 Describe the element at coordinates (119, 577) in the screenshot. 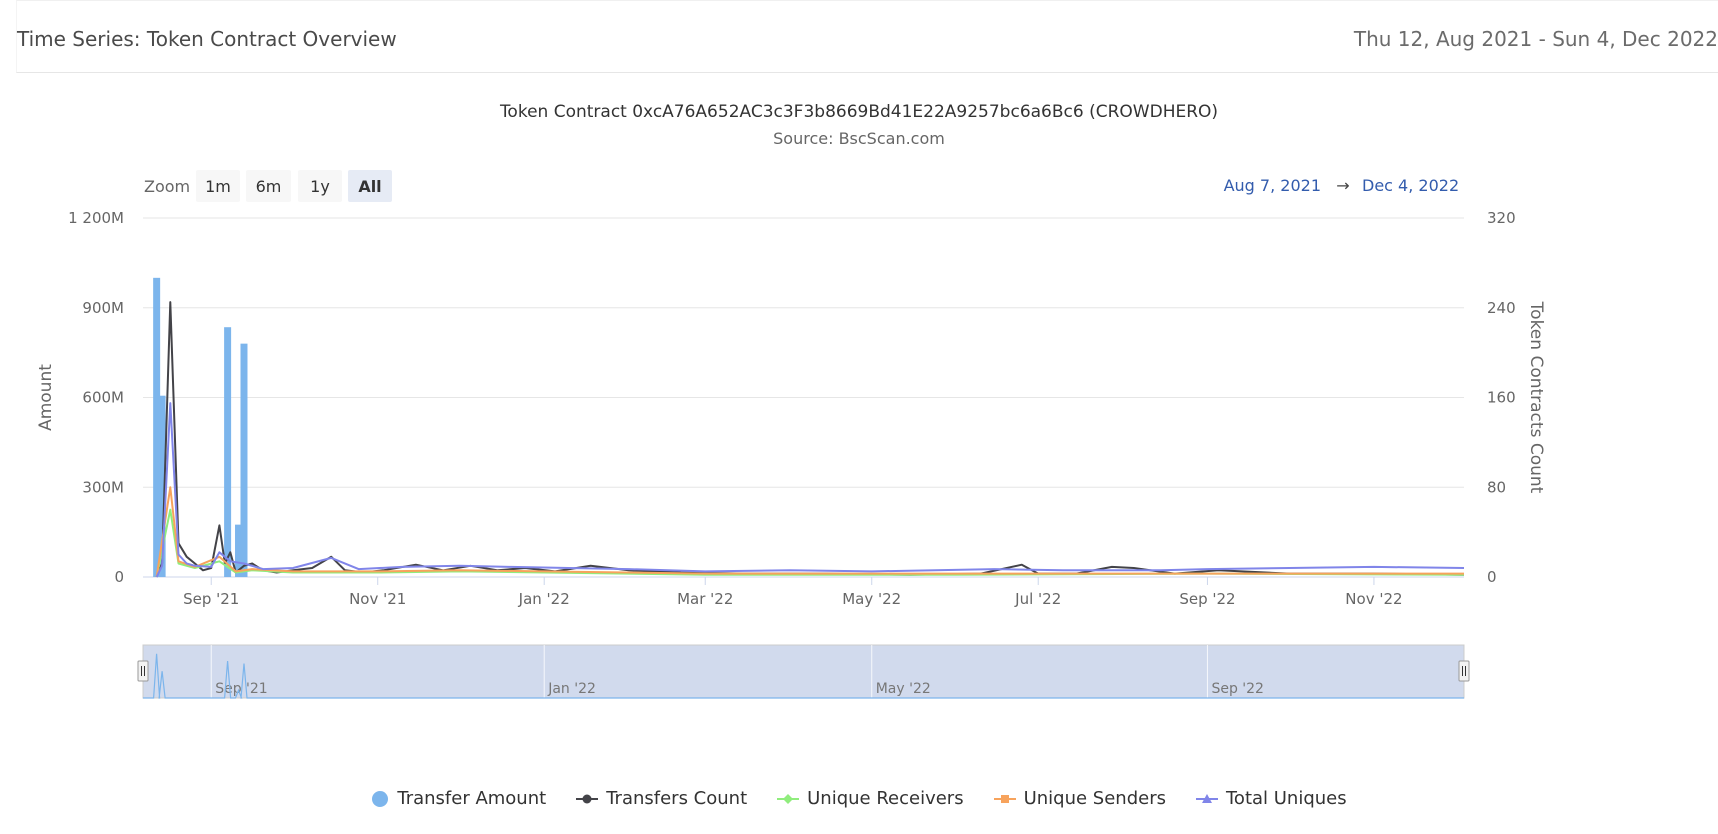

I see `y-left-tick-label: 0` at that location.